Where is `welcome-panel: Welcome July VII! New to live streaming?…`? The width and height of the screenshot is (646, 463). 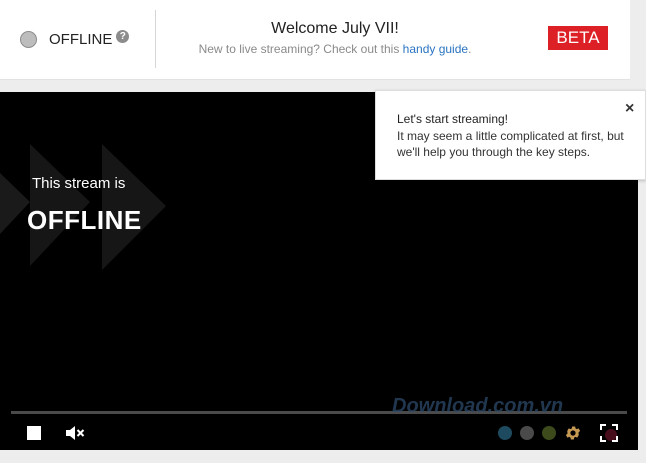
welcome-panel: Welcome July VII! New to live streaming?… is located at coordinates (335, 38).